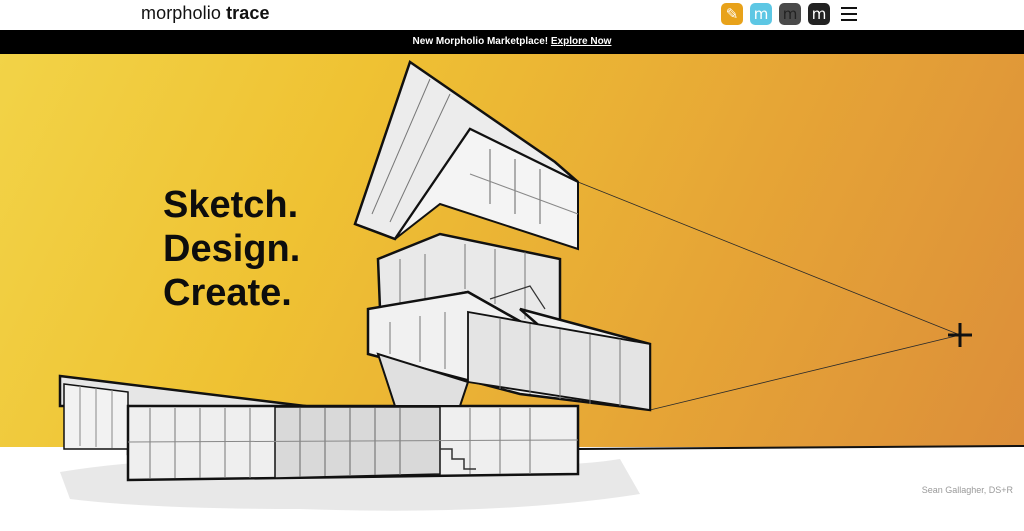 This screenshot has width=1024, height=531. I want to click on morpholio-app-icon-blue: m, so click(761, 14).